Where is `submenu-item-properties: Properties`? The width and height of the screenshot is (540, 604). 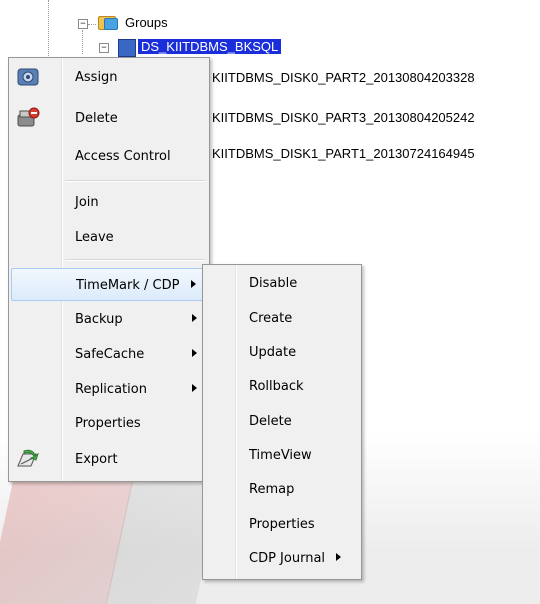
submenu-item-properties: Properties is located at coordinates (282, 524).